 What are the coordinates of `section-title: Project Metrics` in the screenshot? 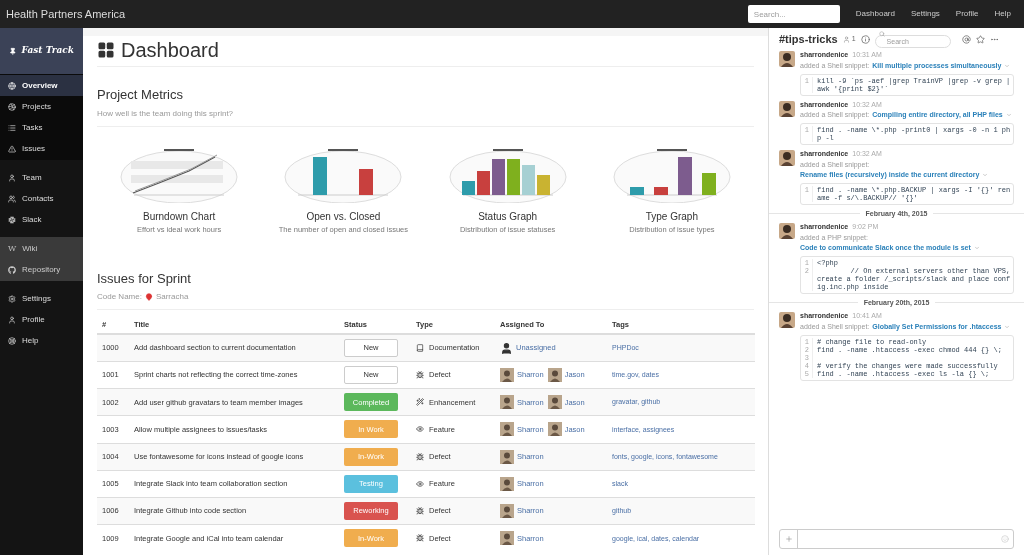 It's located at (140, 95).